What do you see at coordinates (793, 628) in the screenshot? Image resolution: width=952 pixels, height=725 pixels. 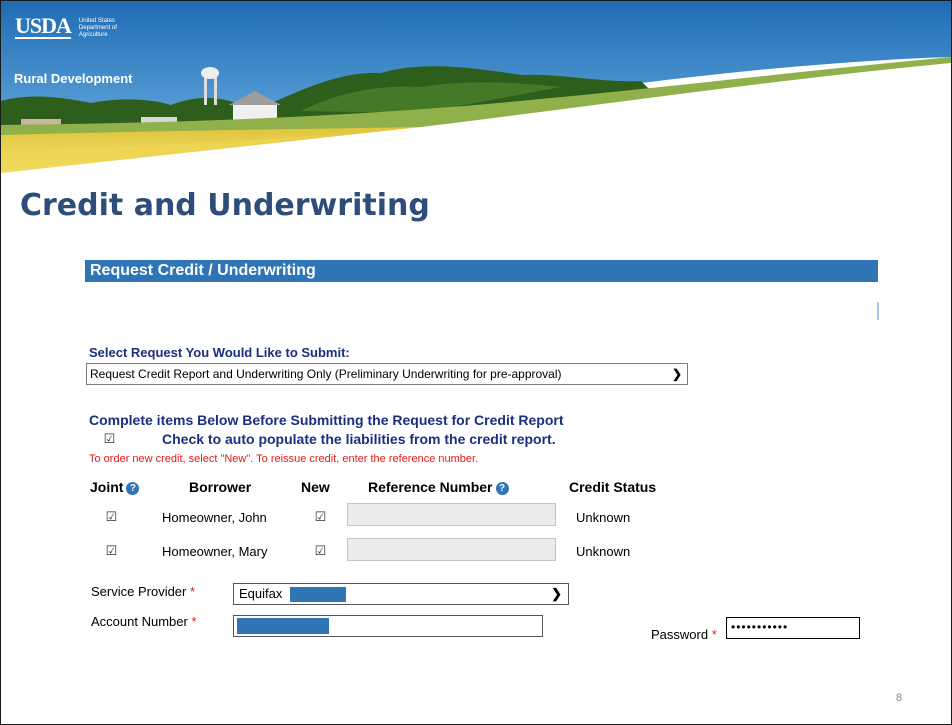 I see `password-input: •••••••••••` at bounding box center [793, 628].